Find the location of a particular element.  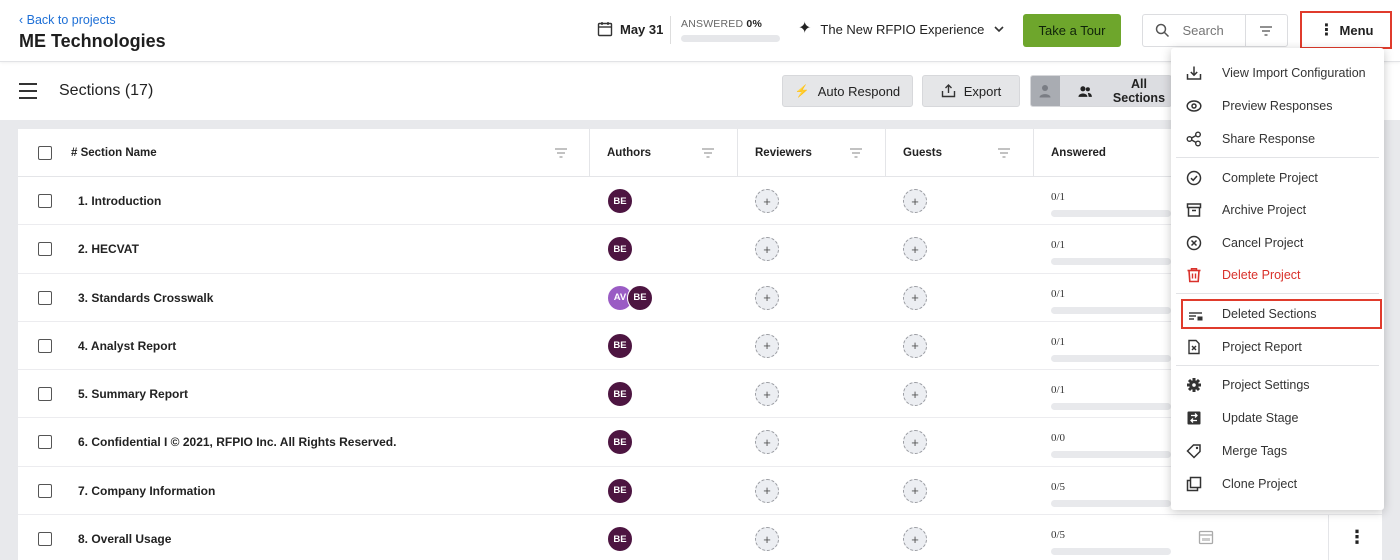

col-header-authors: Authors is located at coordinates (629, 153).